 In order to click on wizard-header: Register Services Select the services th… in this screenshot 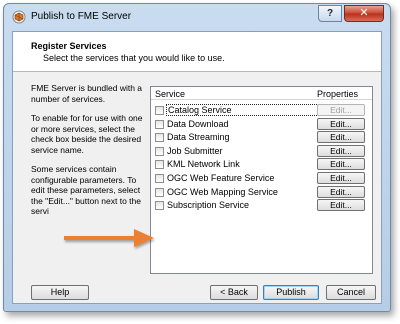, I will do `click(197, 52)`.